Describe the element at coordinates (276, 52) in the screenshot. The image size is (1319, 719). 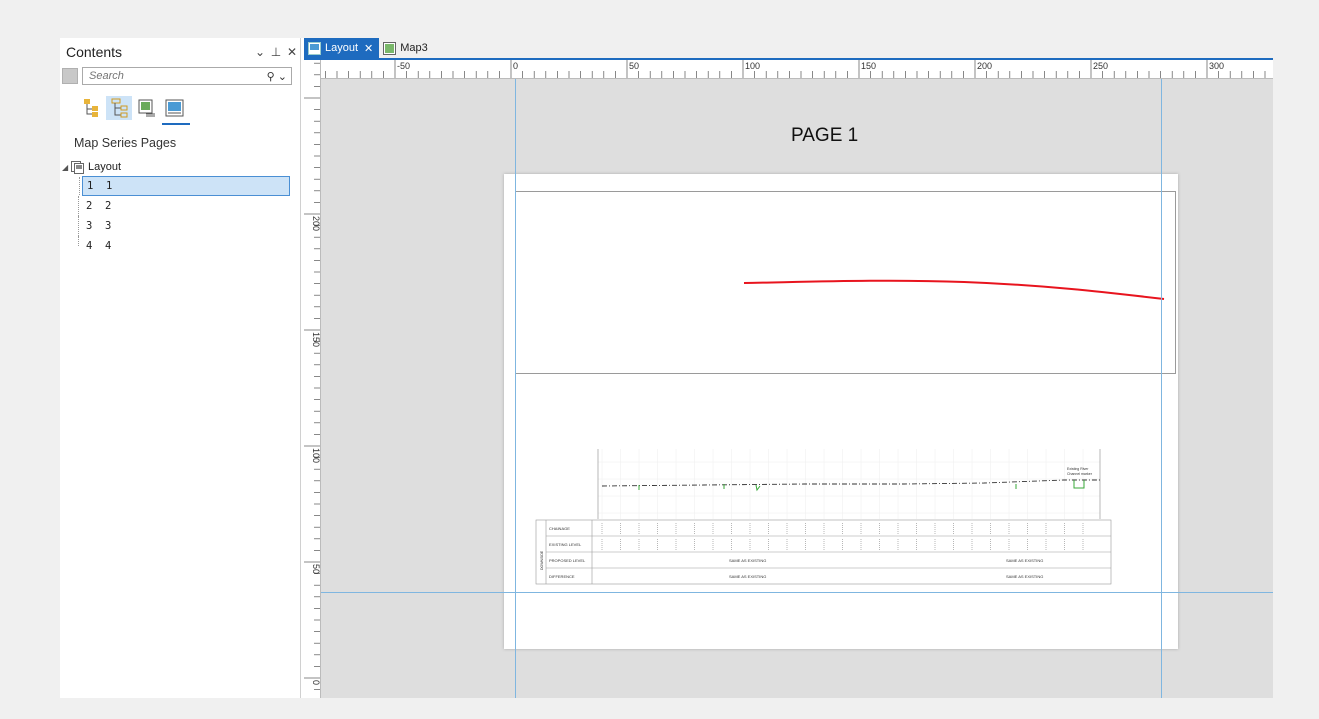
I see `pin-icon: ⊥` at that location.